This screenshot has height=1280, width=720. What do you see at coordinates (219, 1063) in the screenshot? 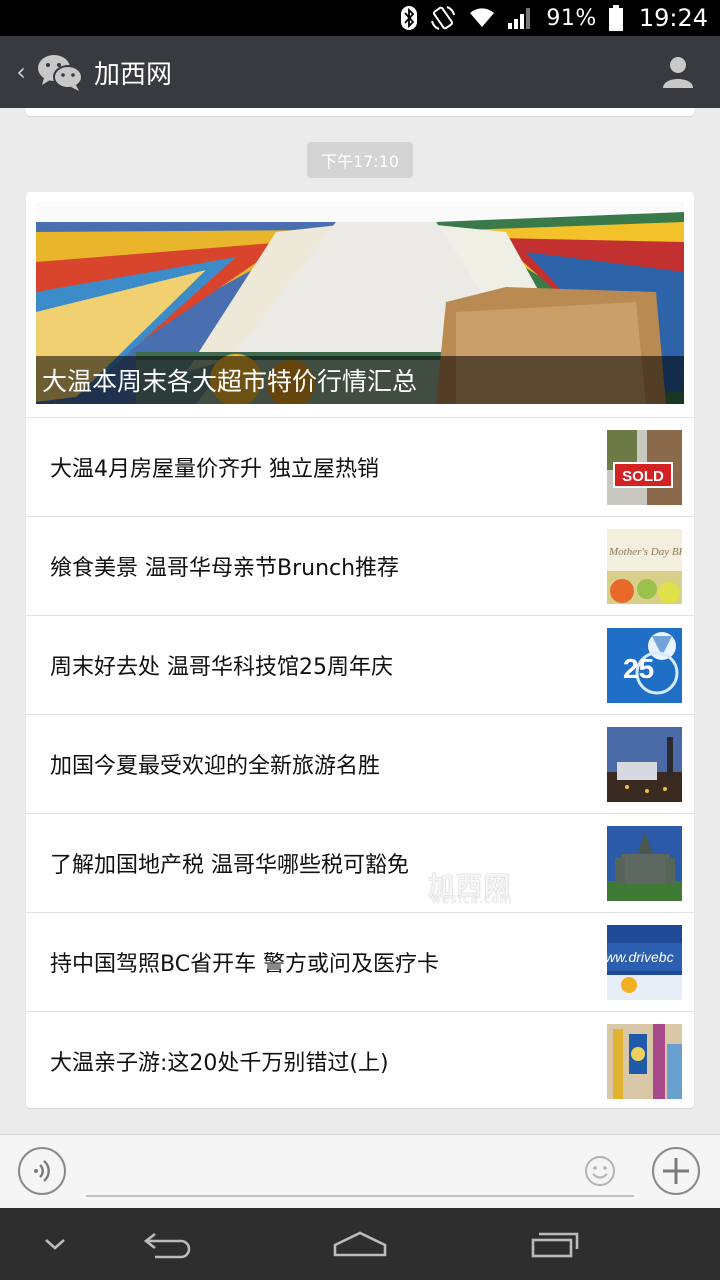
I see `article-title: 大温亲子游:这20处千万别错过(上)` at bounding box center [219, 1063].